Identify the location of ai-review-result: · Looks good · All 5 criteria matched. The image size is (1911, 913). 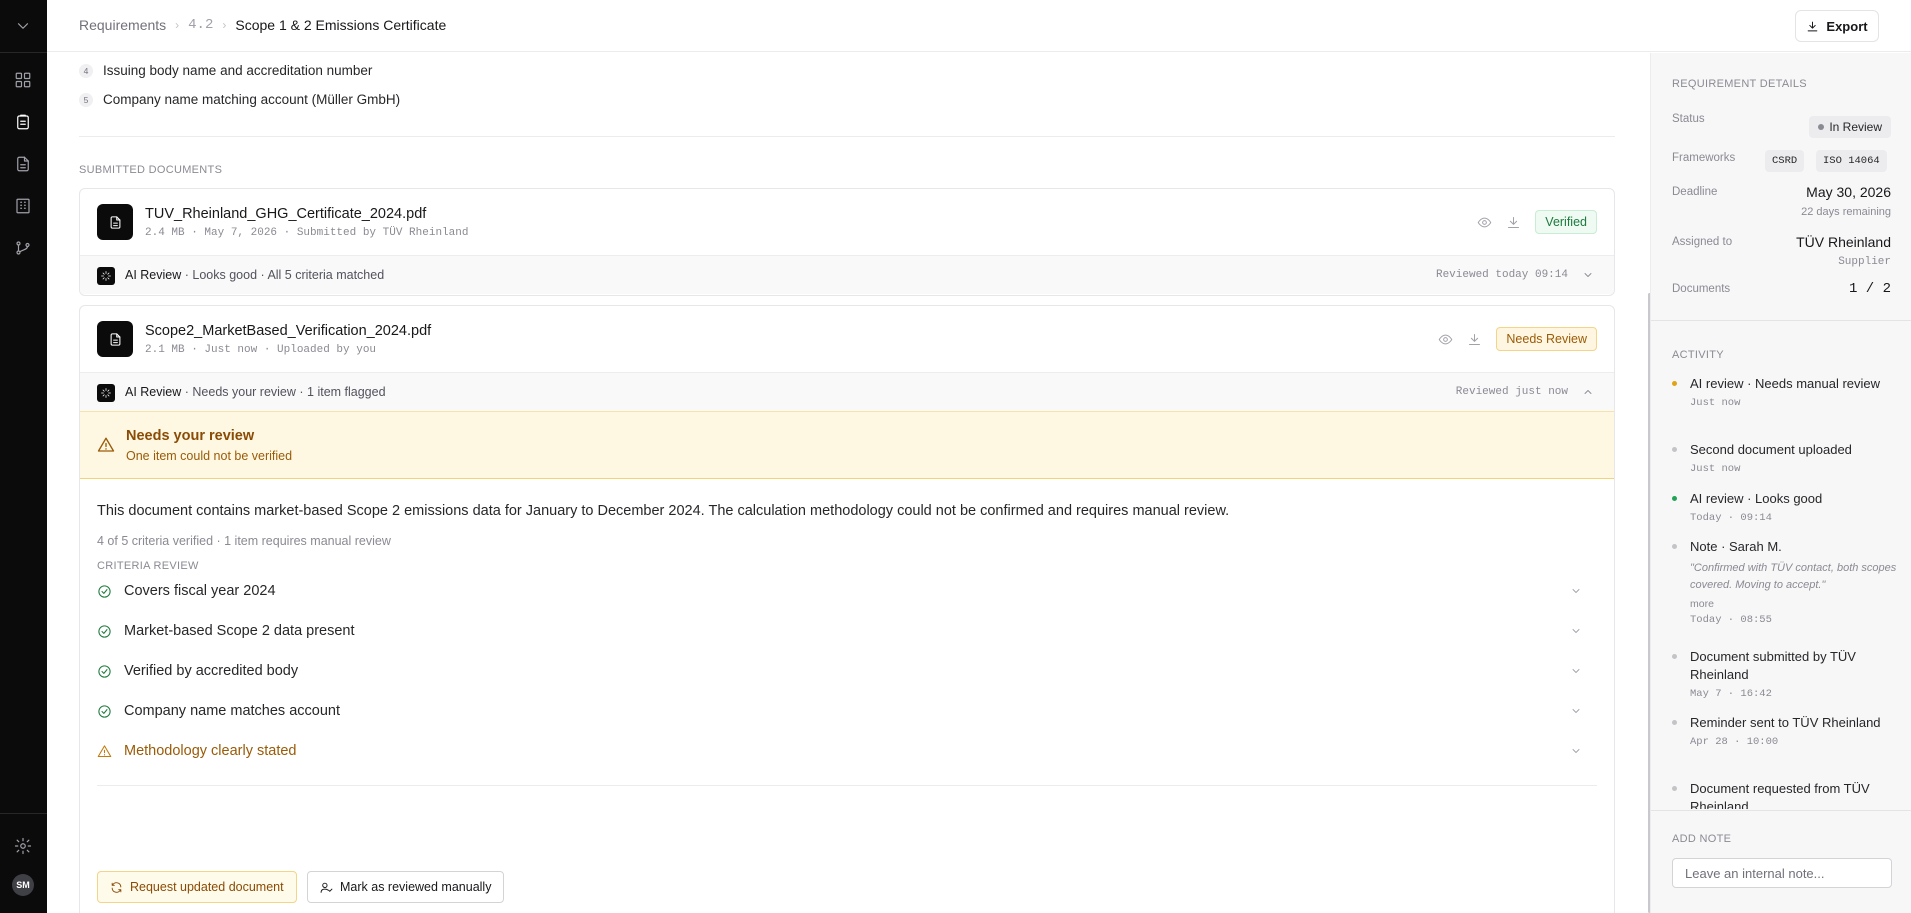
(283, 275).